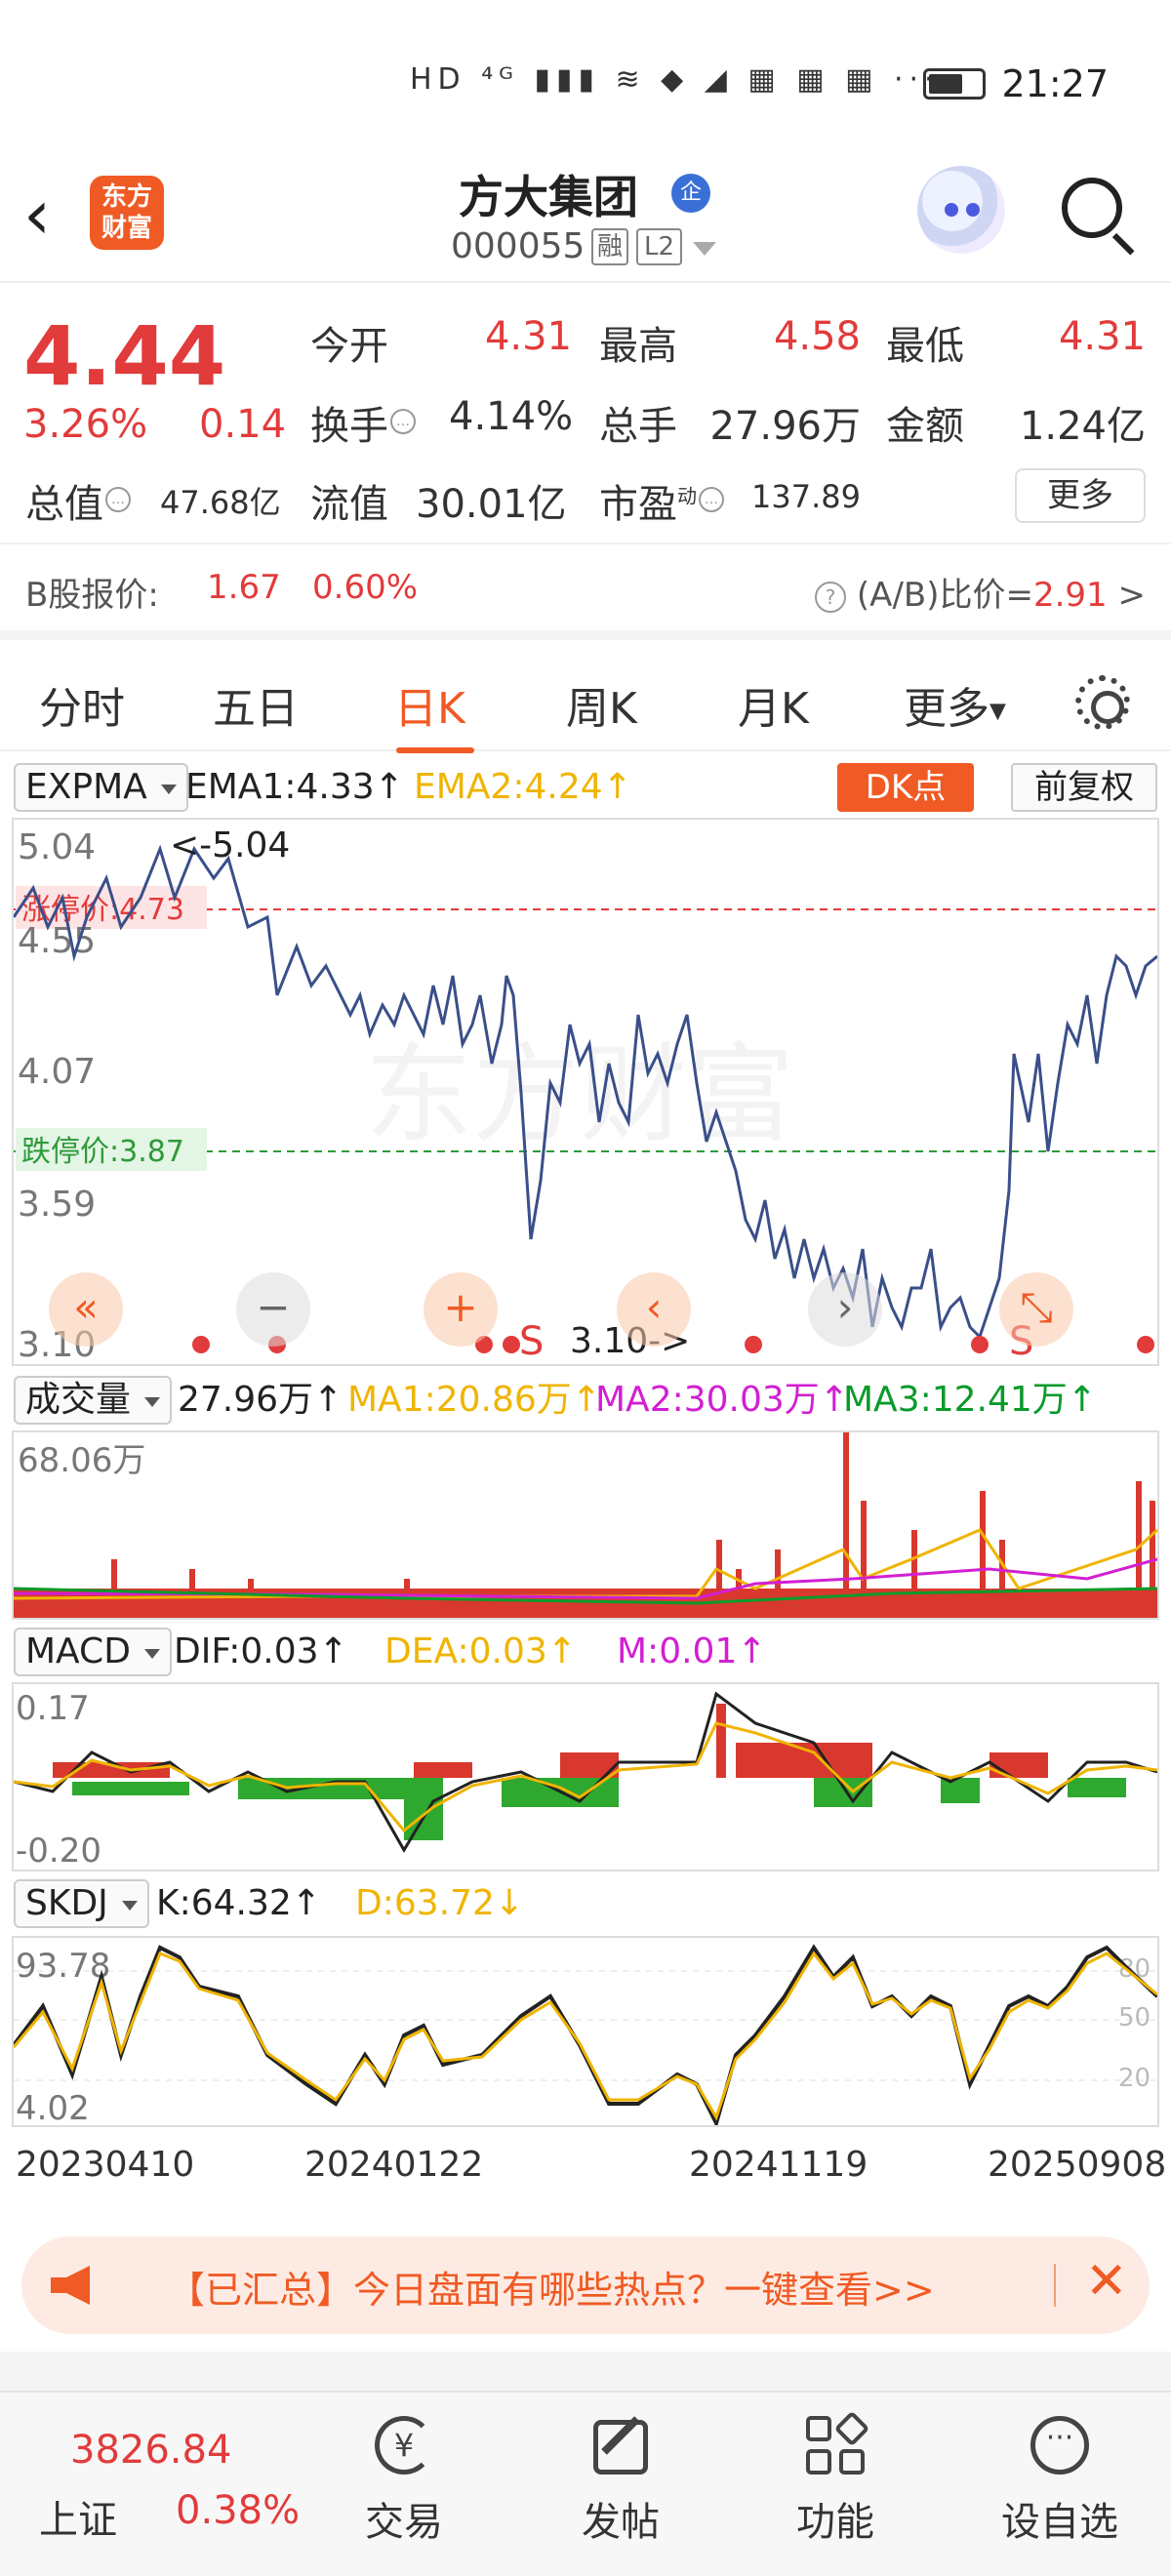  What do you see at coordinates (944, 595) in the screenshot?
I see `ab-ratio-label: (A/B)比价=` at bounding box center [944, 595].